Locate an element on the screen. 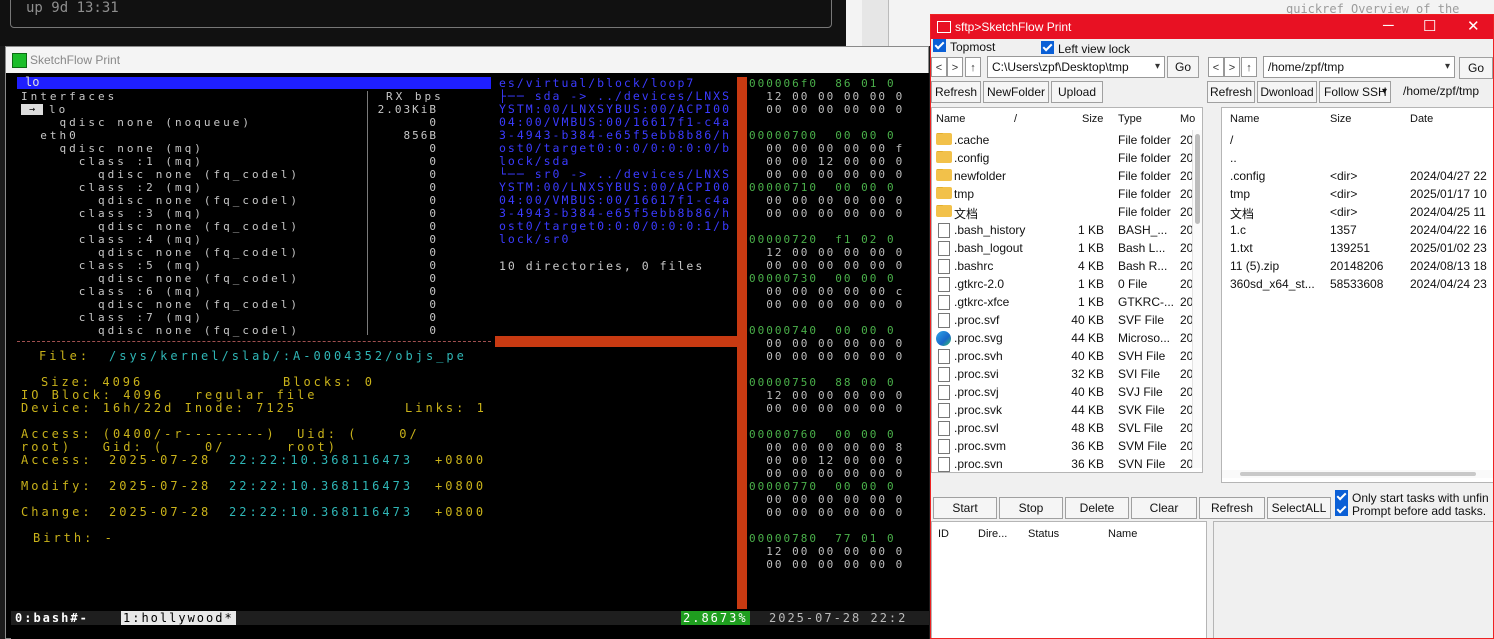  delete-button: Delete is located at coordinates (1097, 508).